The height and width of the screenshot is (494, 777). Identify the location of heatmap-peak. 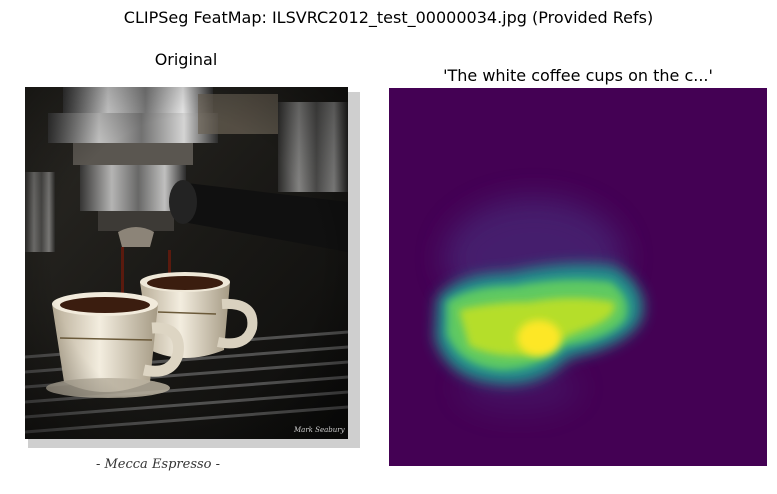
(539, 338).